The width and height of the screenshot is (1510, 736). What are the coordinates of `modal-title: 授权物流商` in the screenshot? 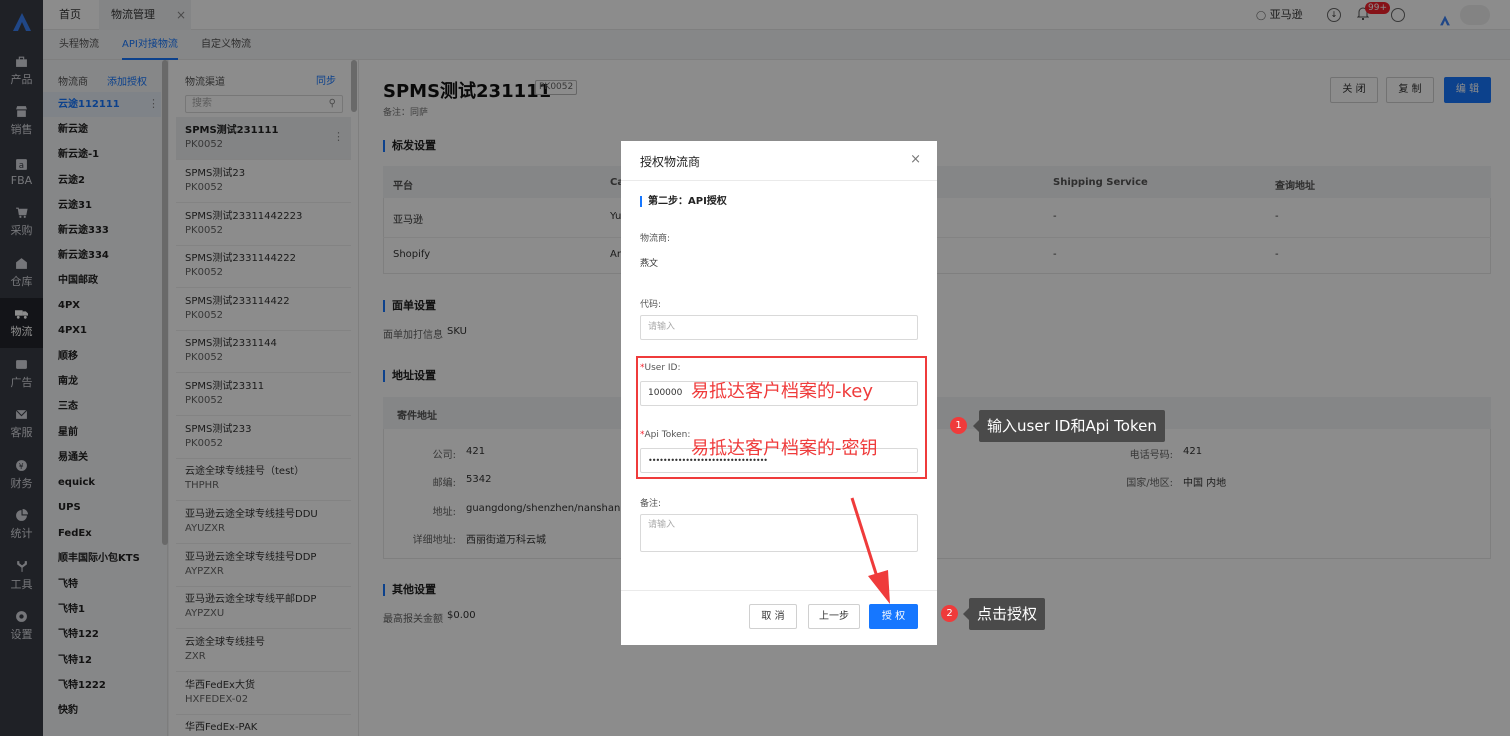 It's located at (670, 162).